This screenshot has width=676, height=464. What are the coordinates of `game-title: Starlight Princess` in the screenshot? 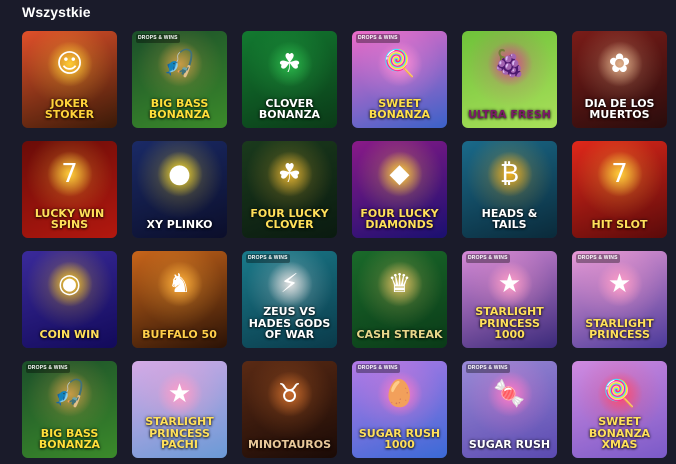 It's located at (619, 329).